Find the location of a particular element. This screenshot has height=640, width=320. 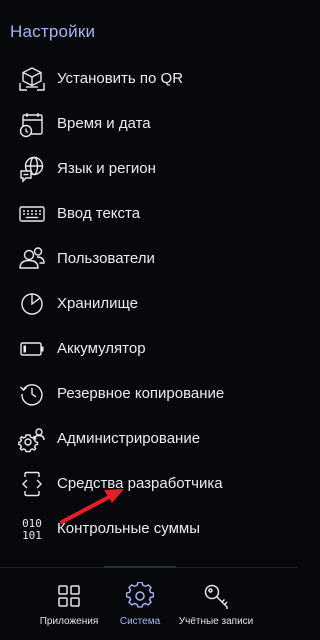

menu-item-checksums: 010 101 Контрольные суммы is located at coordinates (148, 528).